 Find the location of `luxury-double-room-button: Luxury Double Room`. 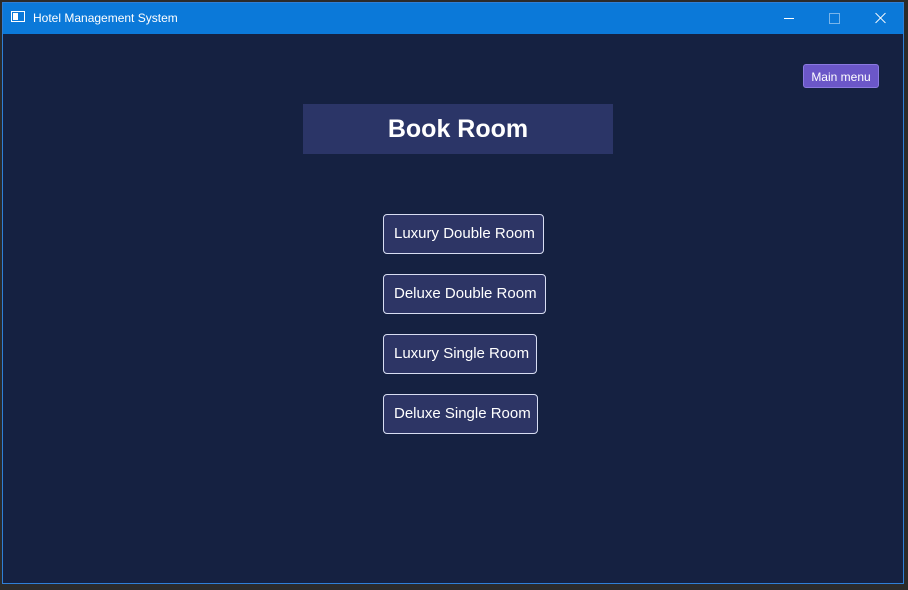

luxury-double-room-button: Luxury Double Room is located at coordinates (463, 234).